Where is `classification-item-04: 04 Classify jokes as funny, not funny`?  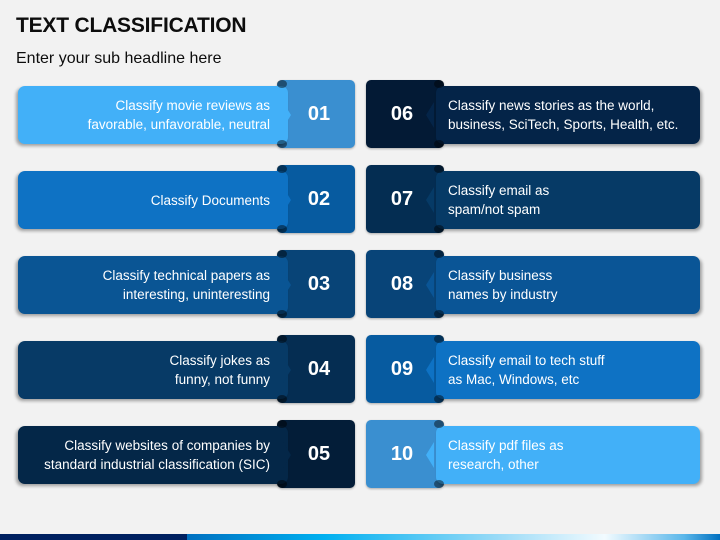 classification-item-04: 04 Classify jokes as funny, not funny is located at coordinates (180, 370).